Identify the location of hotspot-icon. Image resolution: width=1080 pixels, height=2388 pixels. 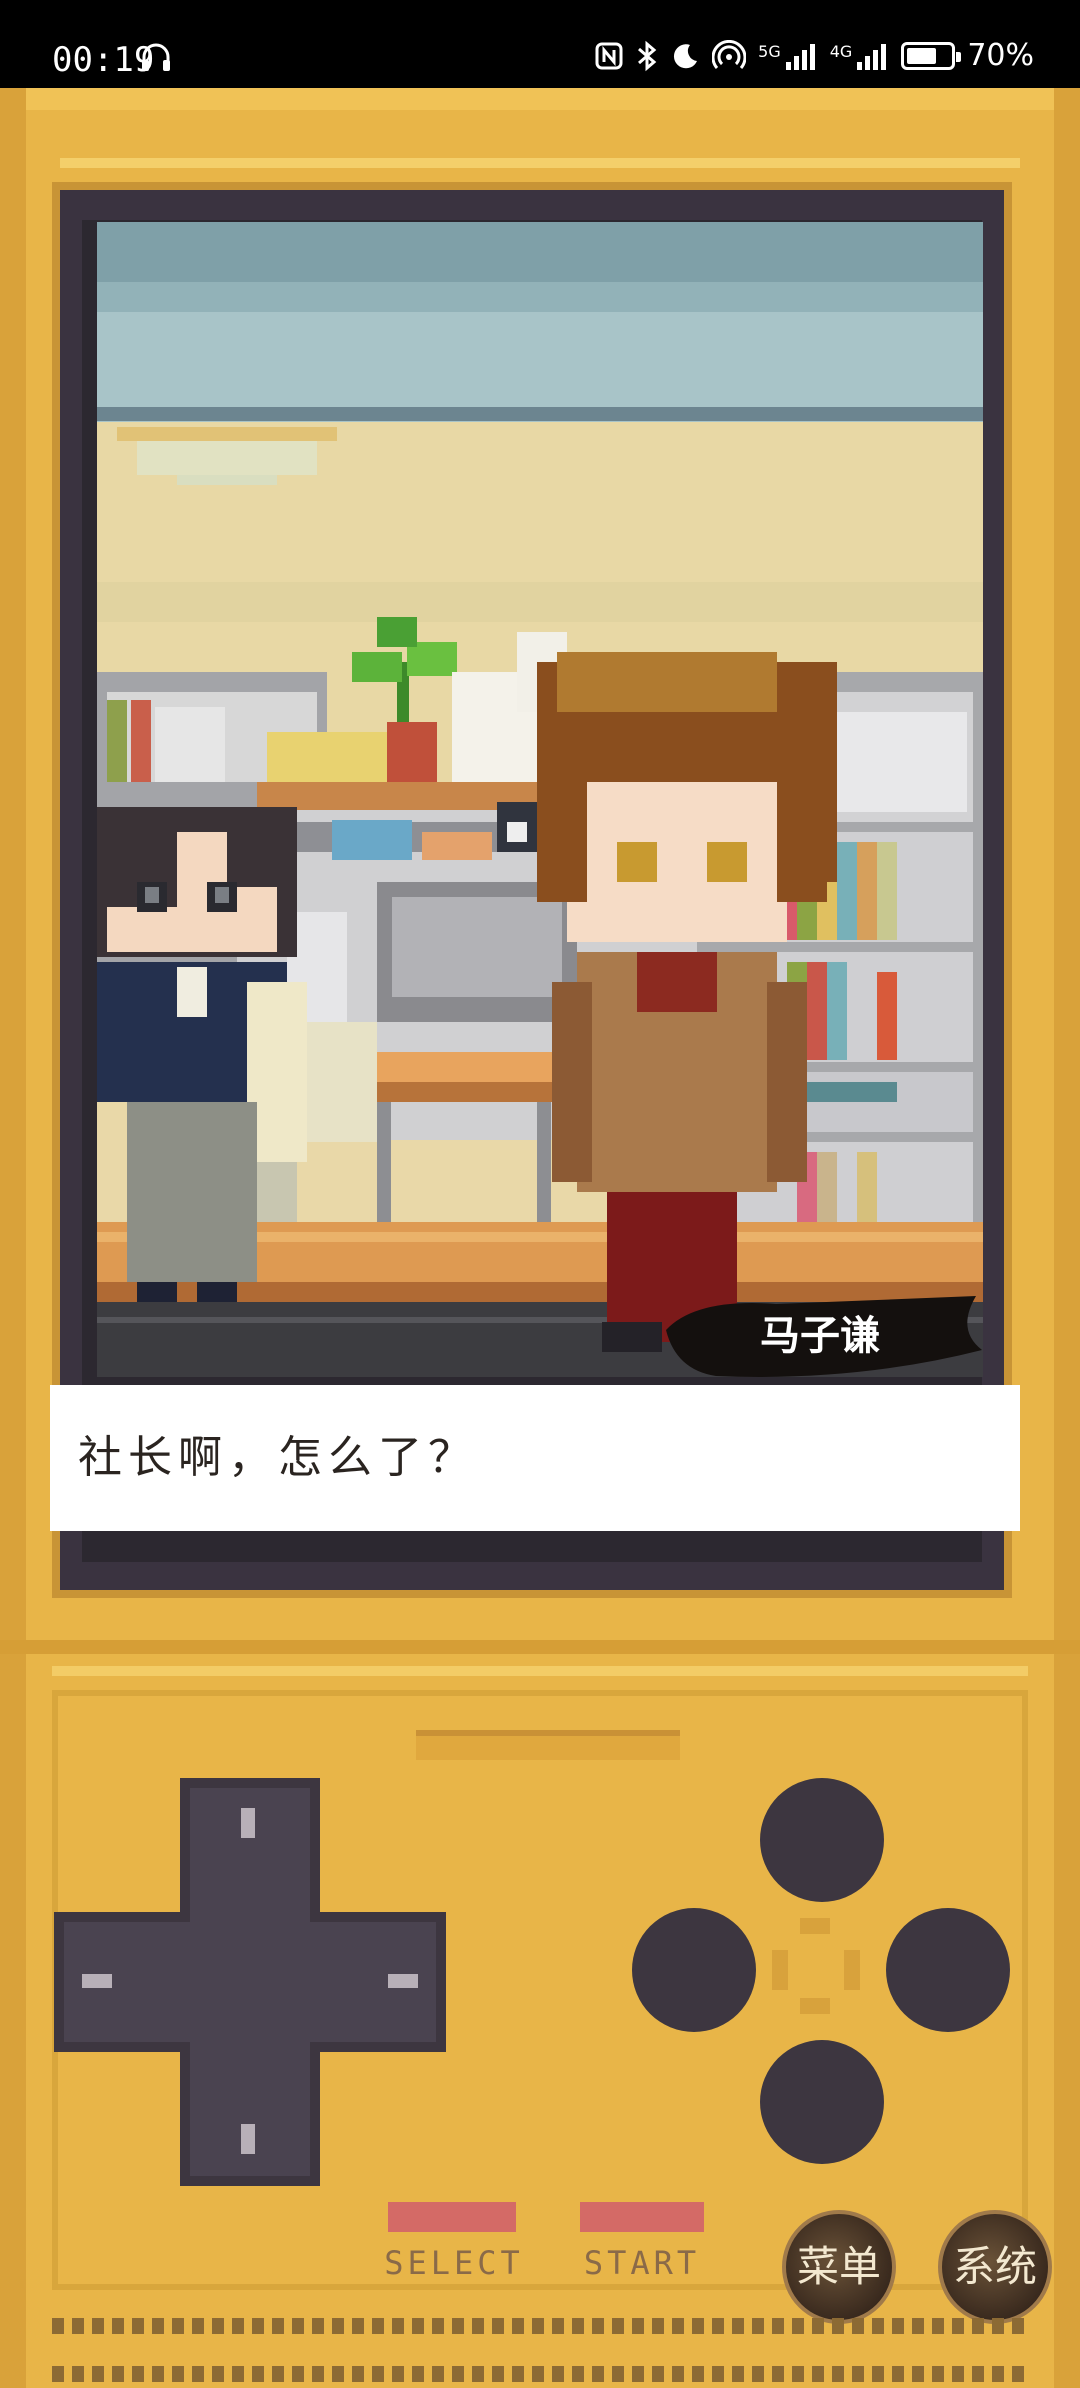
(729, 54).